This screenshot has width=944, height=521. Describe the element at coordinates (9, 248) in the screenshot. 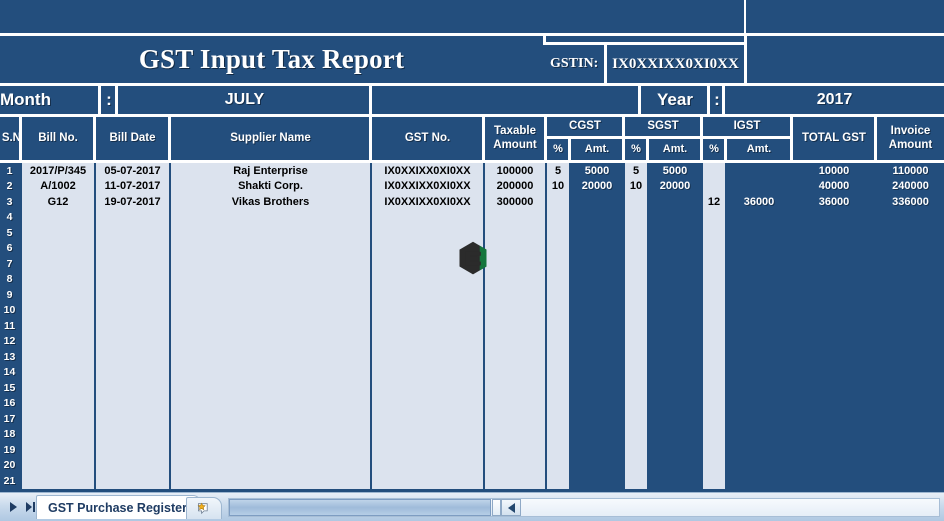

I see `row-number-6: 6` at that location.